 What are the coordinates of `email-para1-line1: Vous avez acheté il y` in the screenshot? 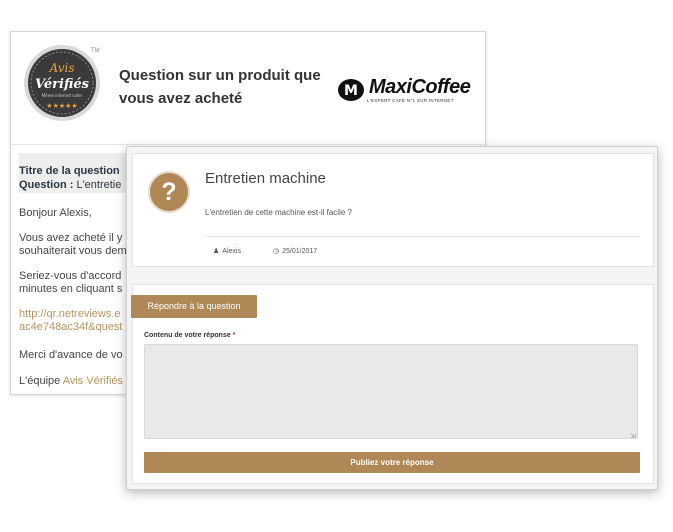 It's located at (71, 238).